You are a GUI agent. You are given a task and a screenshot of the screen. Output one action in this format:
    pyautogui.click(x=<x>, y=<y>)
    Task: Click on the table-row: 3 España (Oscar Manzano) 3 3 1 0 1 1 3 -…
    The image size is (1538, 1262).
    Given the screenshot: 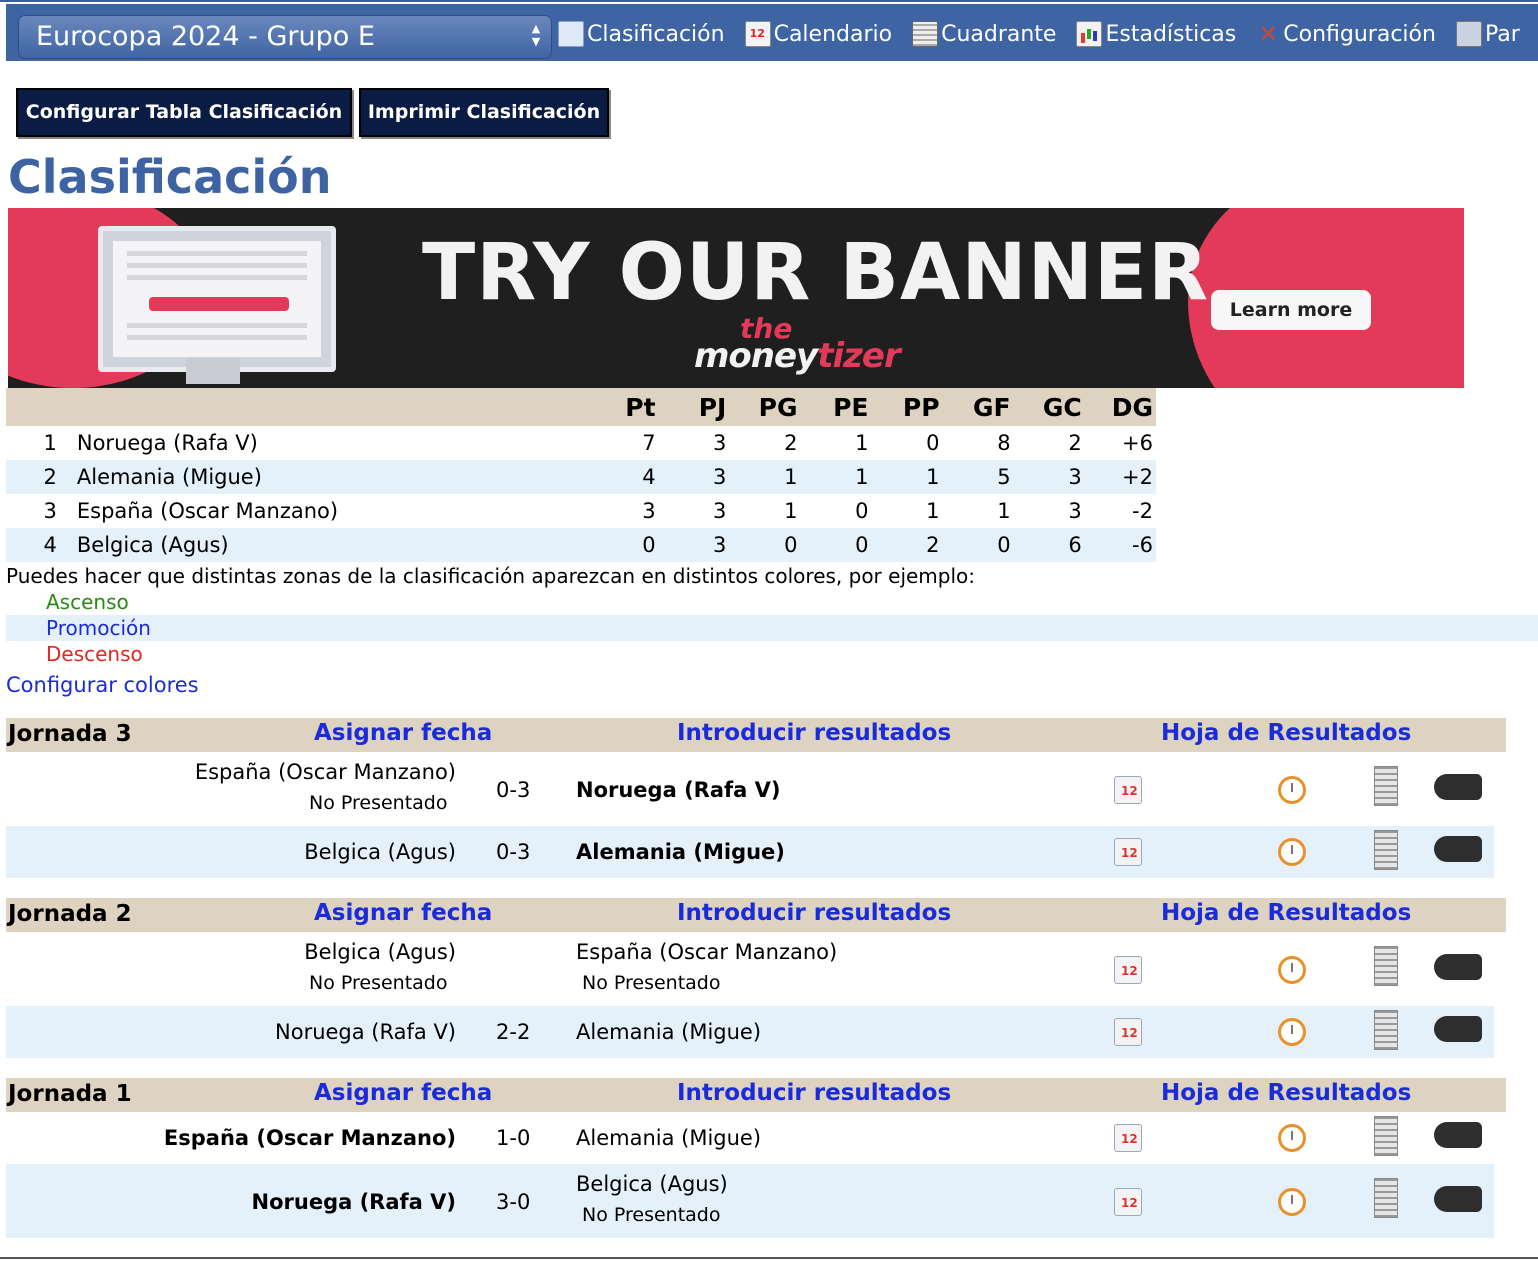 What is the action you would take?
    pyautogui.click(x=581, y=511)
    